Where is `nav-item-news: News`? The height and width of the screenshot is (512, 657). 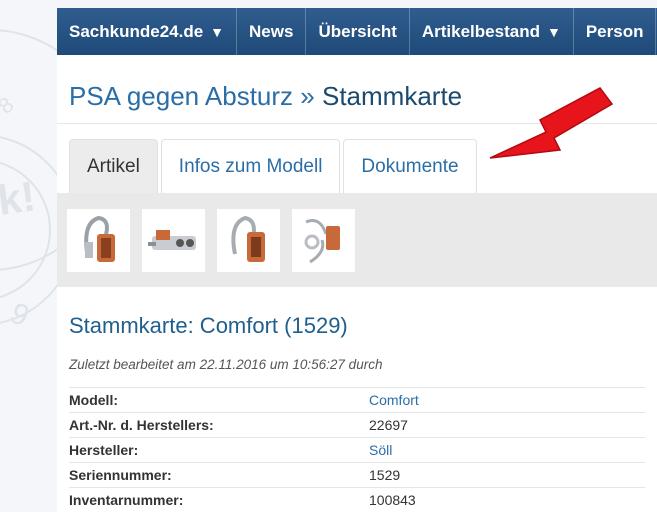 nav-item-news: News is located at coordinates (272, 31).